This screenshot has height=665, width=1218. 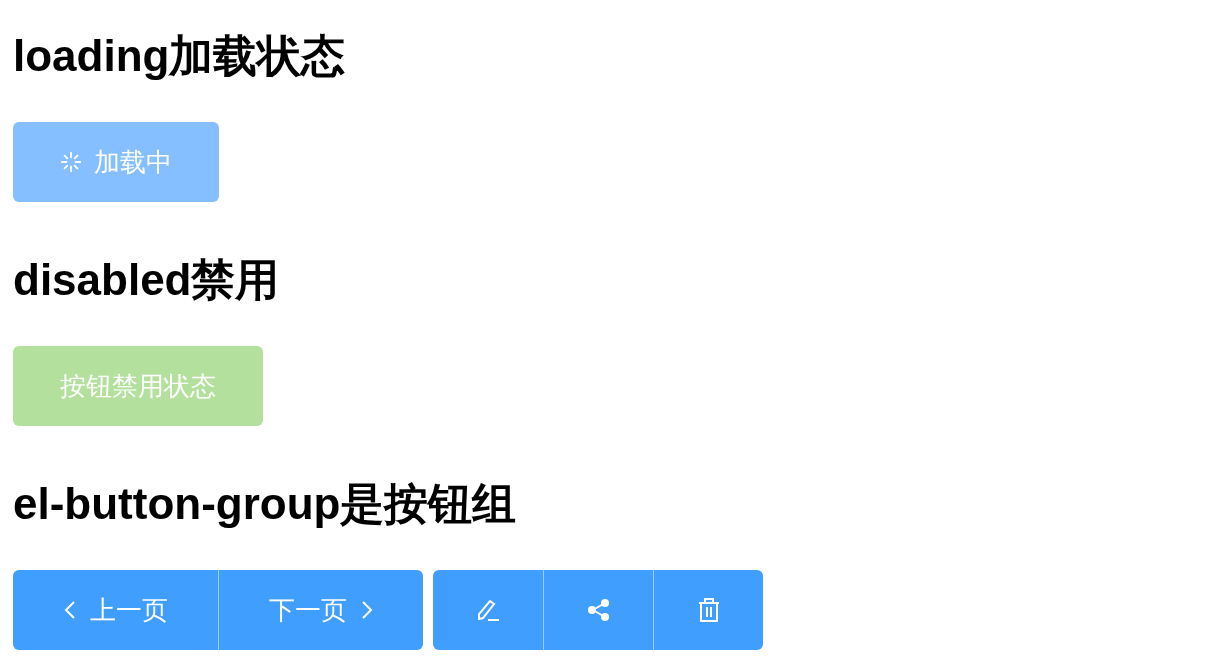 I want to click on edit-button, so click(x=488, y=610).